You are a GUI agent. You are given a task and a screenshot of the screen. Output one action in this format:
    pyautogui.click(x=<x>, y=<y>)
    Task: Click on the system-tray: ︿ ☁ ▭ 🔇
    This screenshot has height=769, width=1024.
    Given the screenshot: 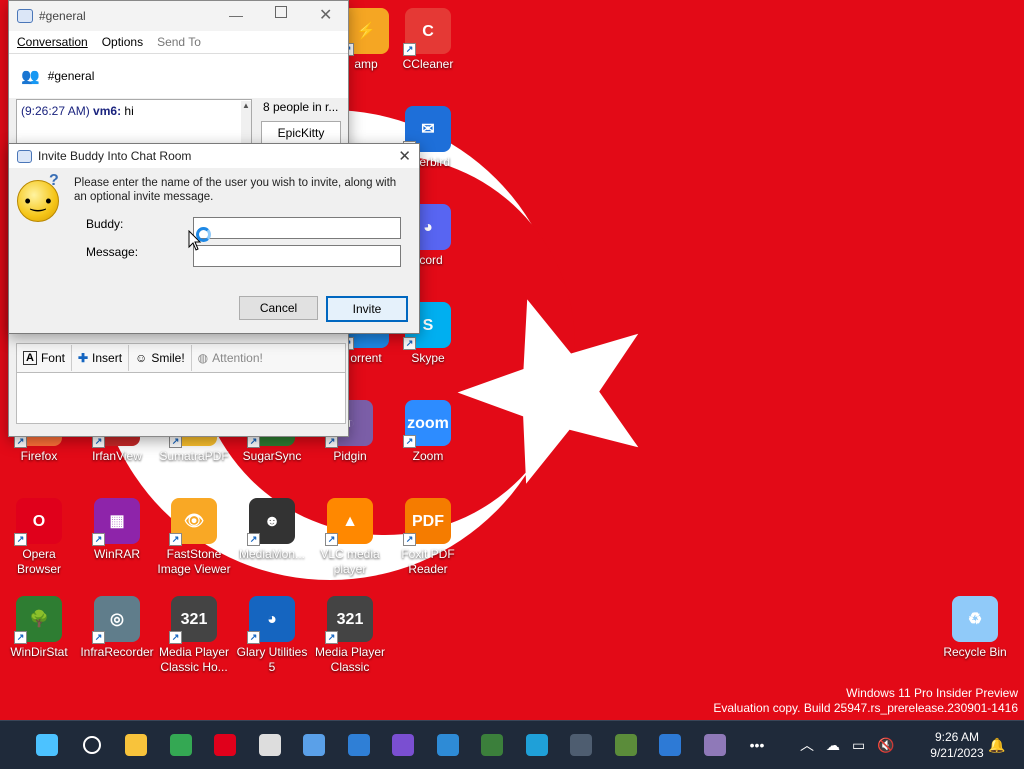 What is the action you would take?
    pyautogui.click(x=847, y=745)
    